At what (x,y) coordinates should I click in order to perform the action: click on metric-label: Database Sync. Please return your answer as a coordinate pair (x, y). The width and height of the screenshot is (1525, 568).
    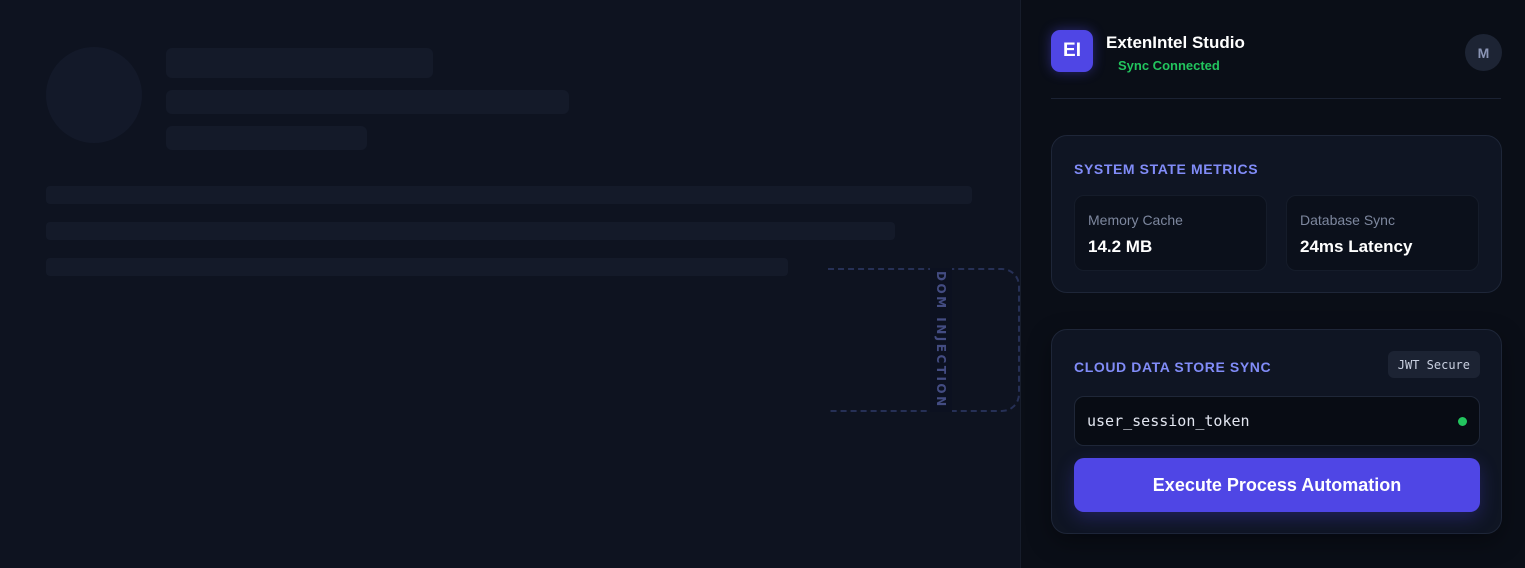
    Looking at the image, I should click on (1347, 220).